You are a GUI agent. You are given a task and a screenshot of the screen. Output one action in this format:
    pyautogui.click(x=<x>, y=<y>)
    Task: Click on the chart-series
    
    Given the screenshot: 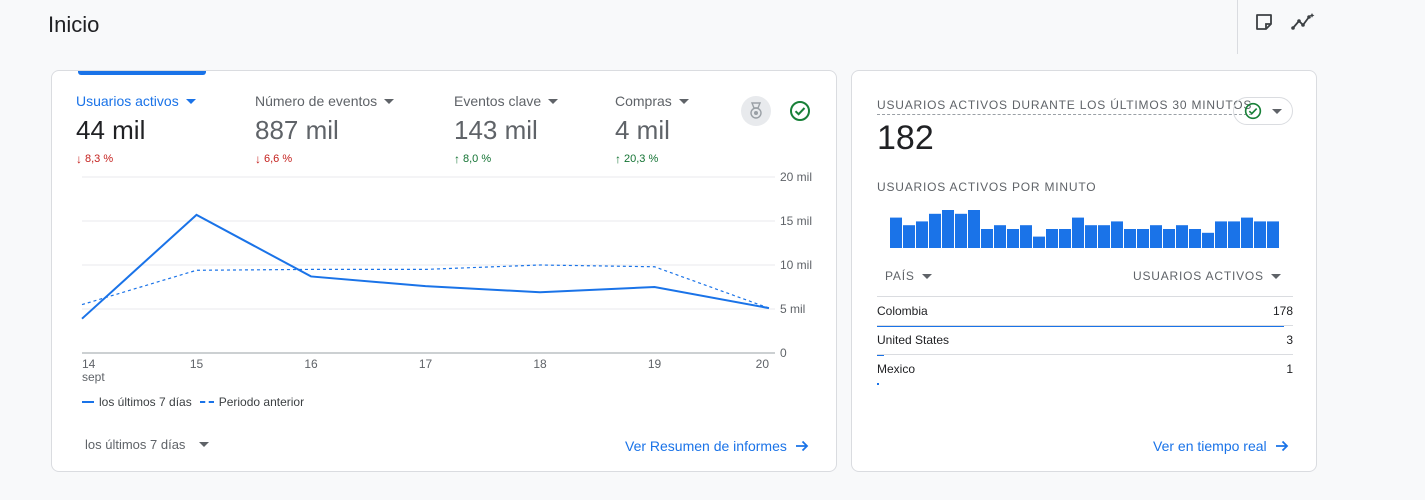 What is the action you would take?
    pyautogui.click(x=425, y=266)
    